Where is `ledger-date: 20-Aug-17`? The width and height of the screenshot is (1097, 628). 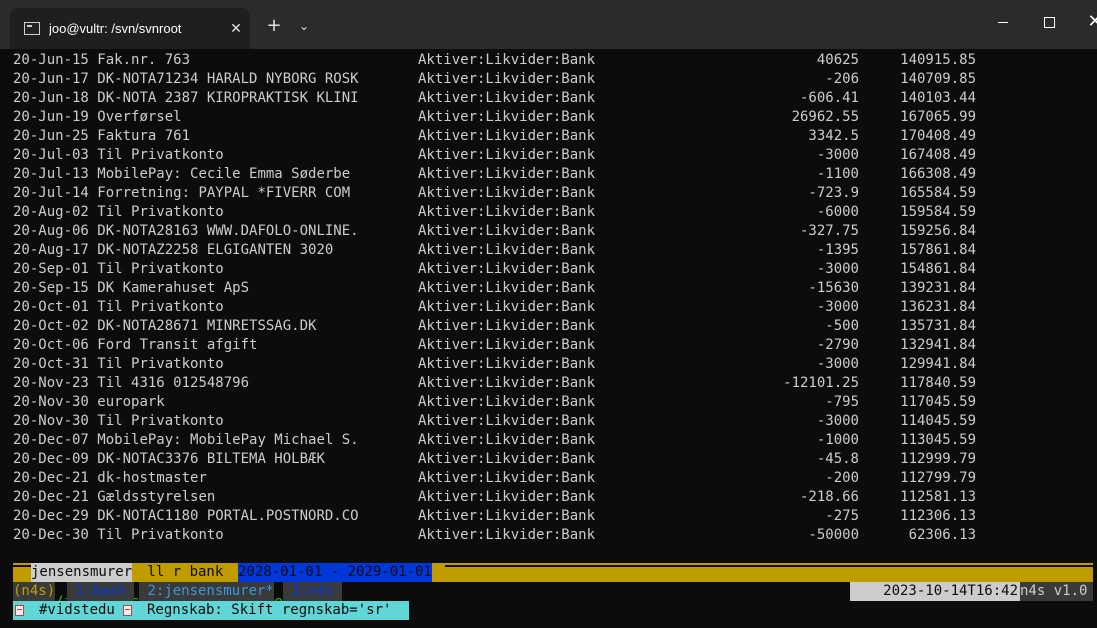
ledger-date: 20-Aug-17 is located at coordinates (51, 250).